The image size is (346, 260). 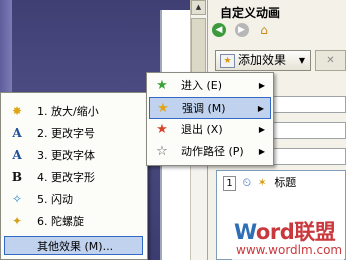 I want to click on menu-item-exit: ★ 退出 (X) ▶, so click(x=210, y=130).